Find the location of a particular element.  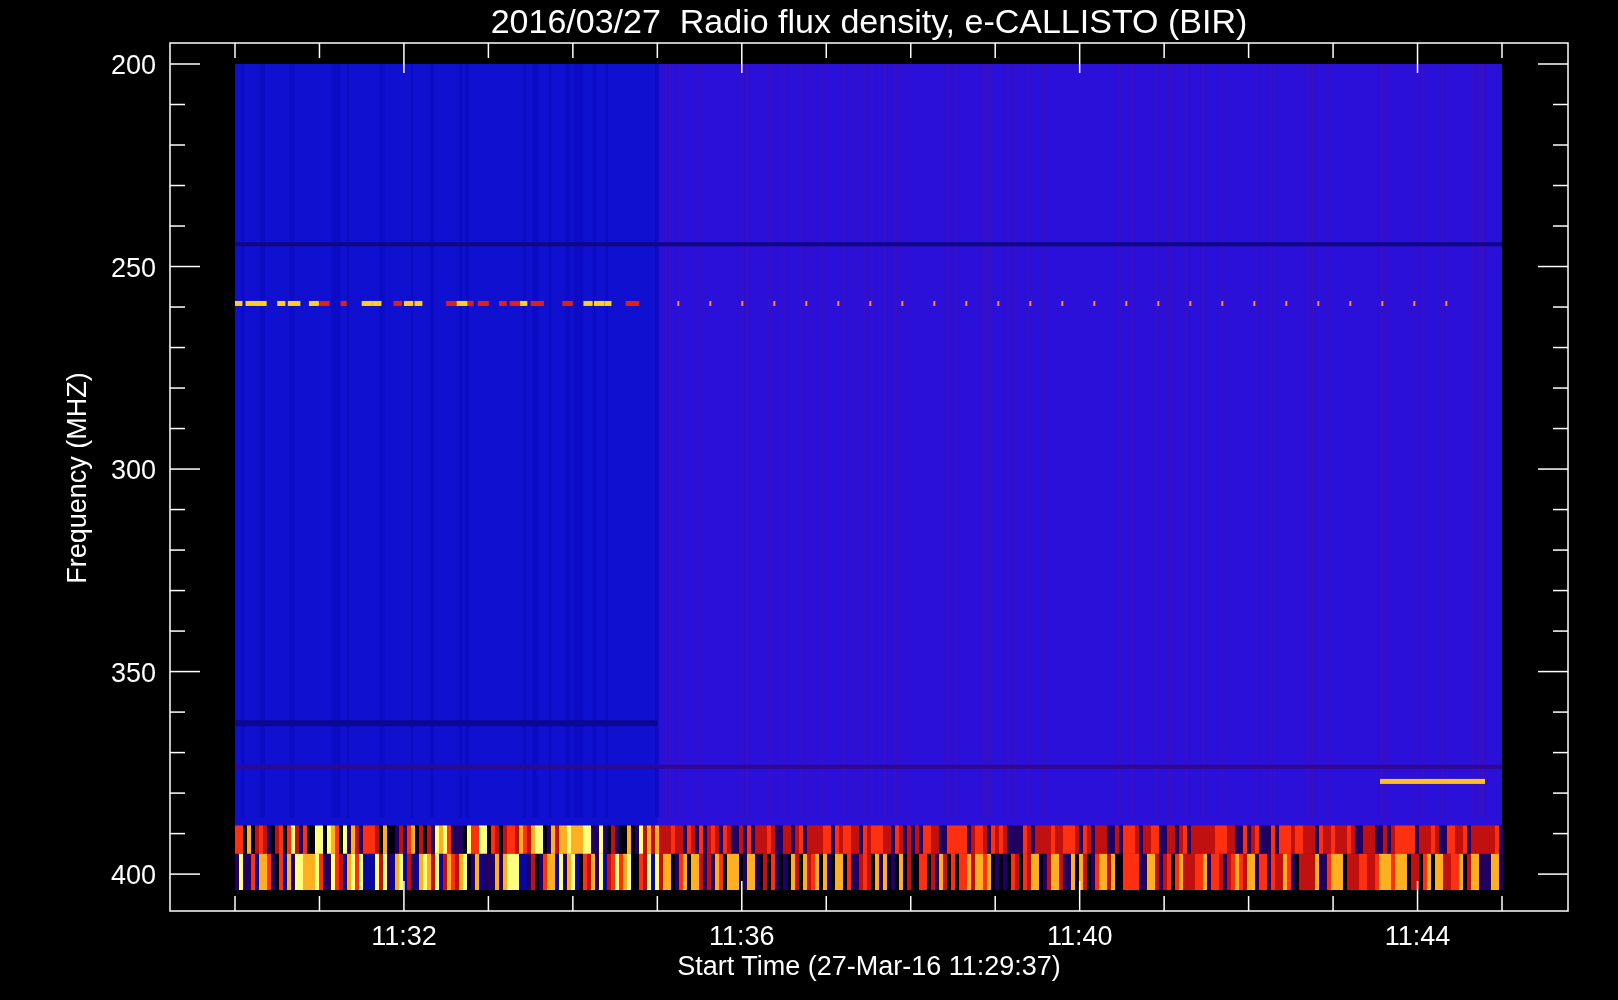

x-tick-label: 11:44 is located at coordinates (1417, 936).